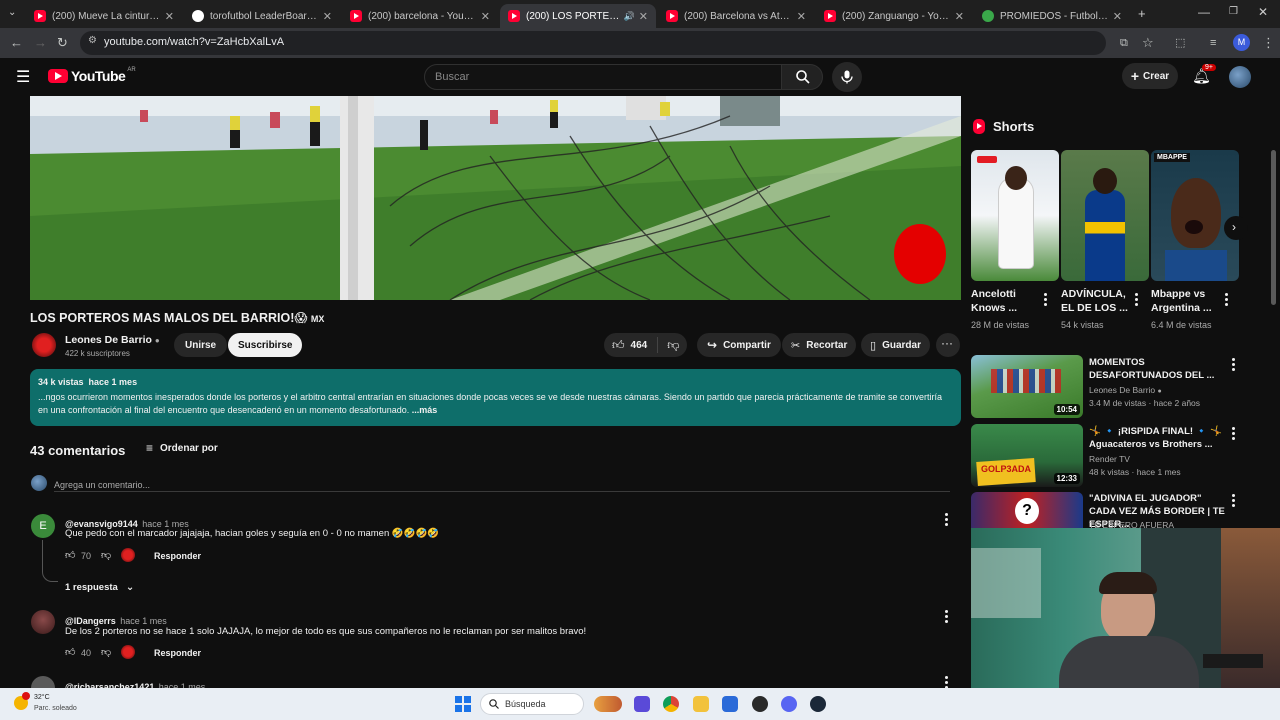  What do you see at coordinates (1124, 43) in the screenshot?
I see `install-icon: ⧉` at bounding box center [1124, 43].